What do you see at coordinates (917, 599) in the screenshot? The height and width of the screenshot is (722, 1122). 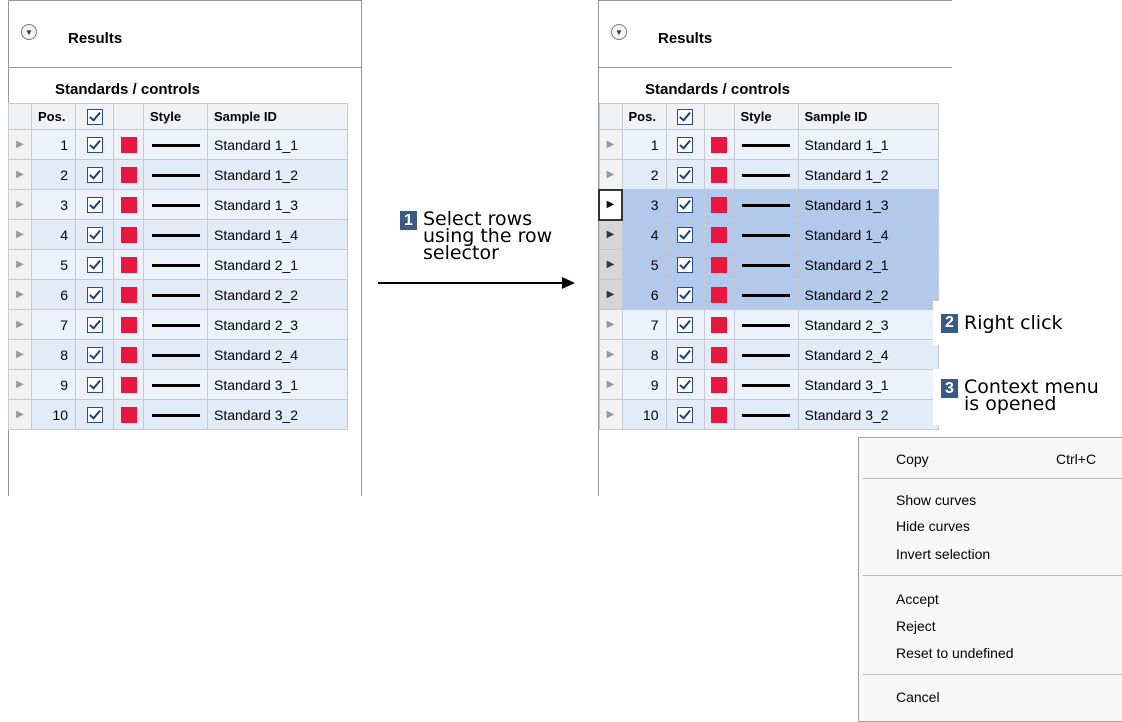 I see `menu-item-accept: Accept` at bounding box center [917, 599].